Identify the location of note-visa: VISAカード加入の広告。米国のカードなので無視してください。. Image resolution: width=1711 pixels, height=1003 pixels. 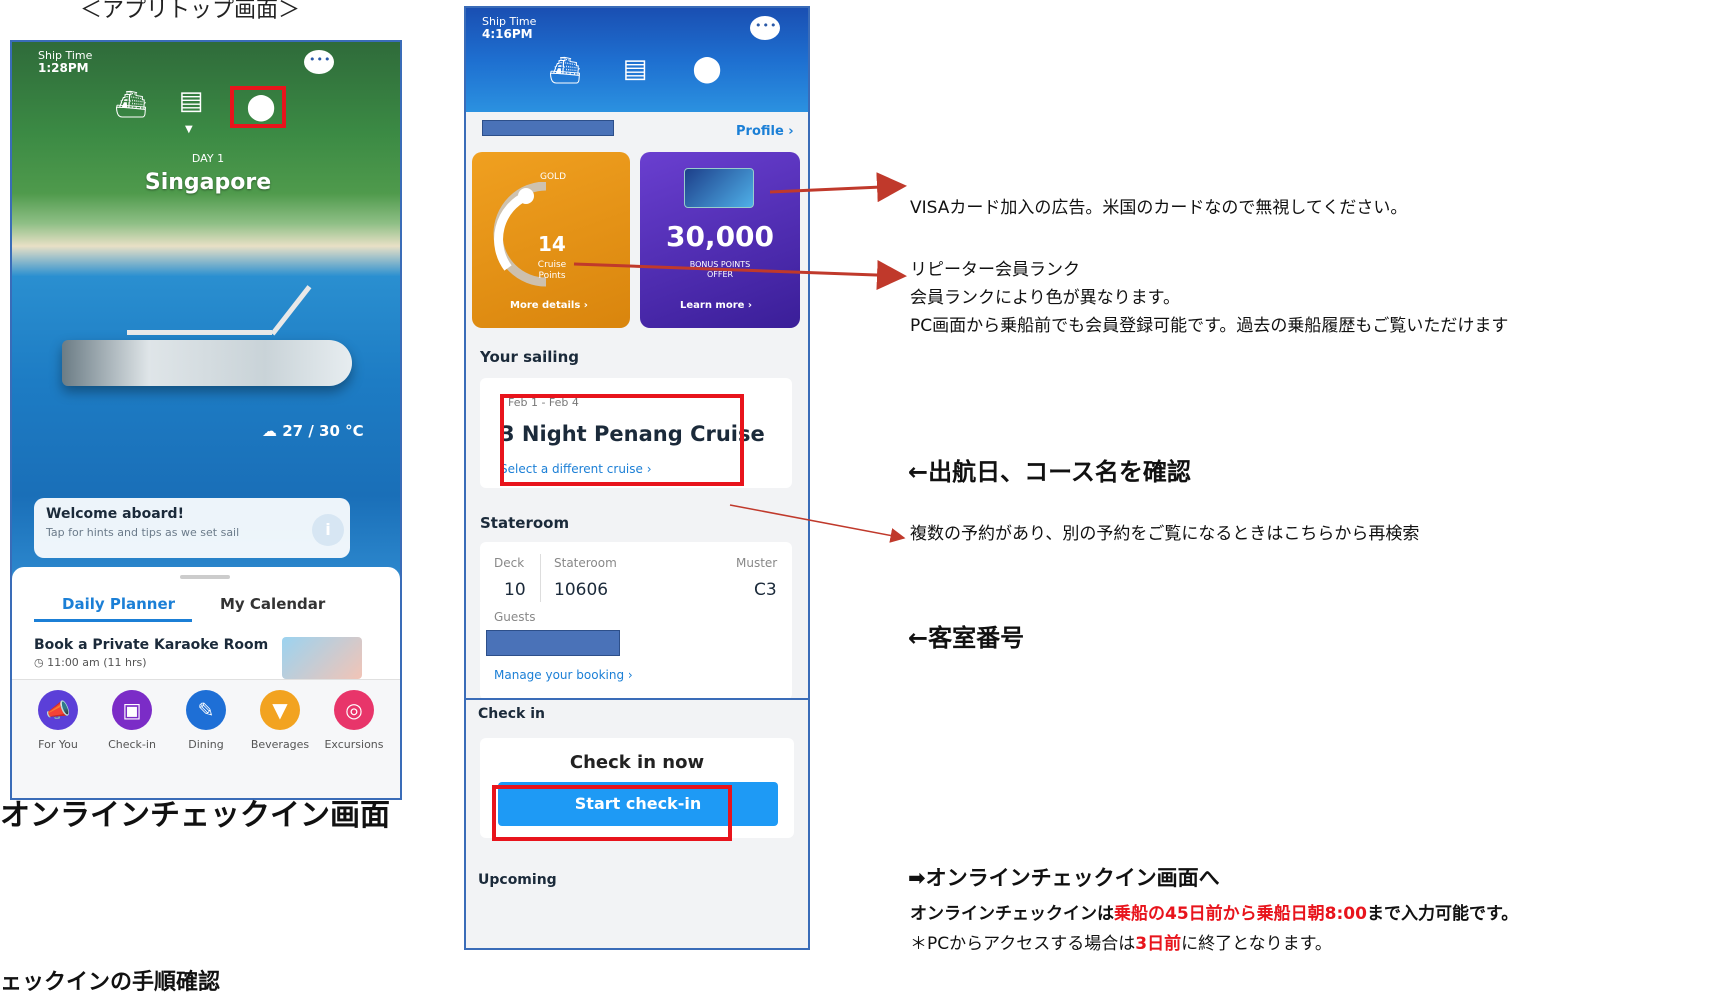
(1159, 208).